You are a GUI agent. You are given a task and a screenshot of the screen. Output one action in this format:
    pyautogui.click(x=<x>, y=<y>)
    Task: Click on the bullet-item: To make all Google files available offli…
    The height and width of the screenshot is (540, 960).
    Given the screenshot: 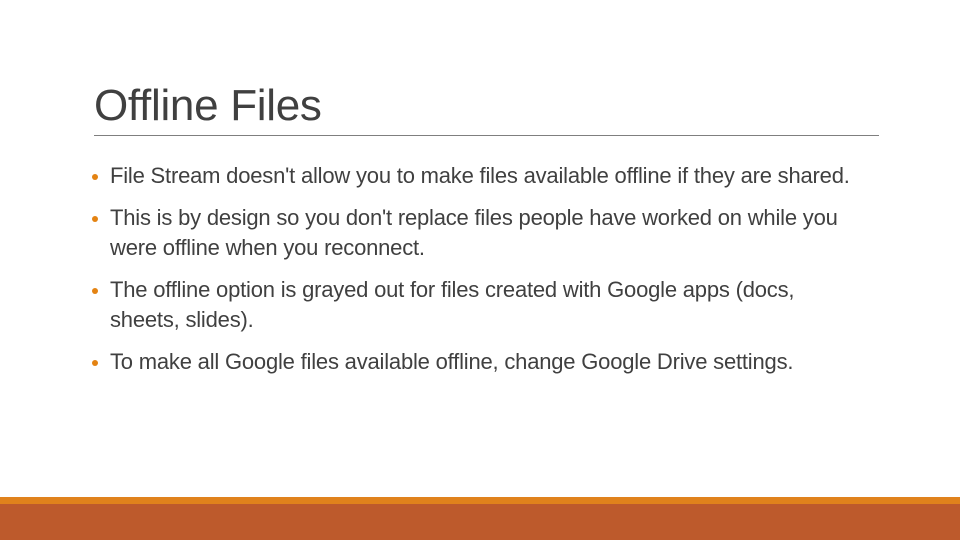 What is the action you would take?
    pyautogui.click(x=425, y=362)
    